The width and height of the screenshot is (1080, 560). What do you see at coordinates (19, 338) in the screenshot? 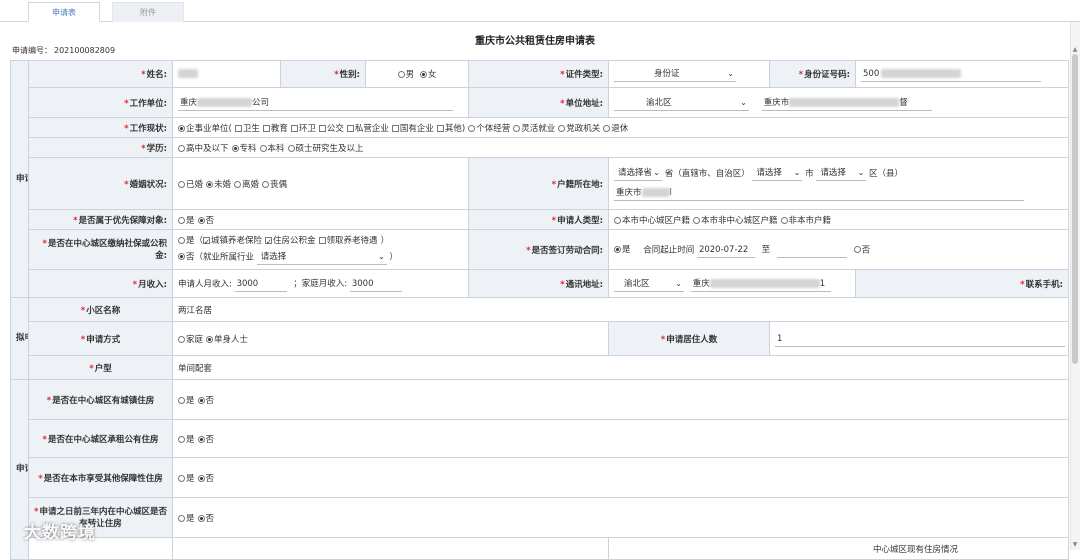
I see `section-house-info: 拟申请房屋情况` at bounding box center [19, 338].